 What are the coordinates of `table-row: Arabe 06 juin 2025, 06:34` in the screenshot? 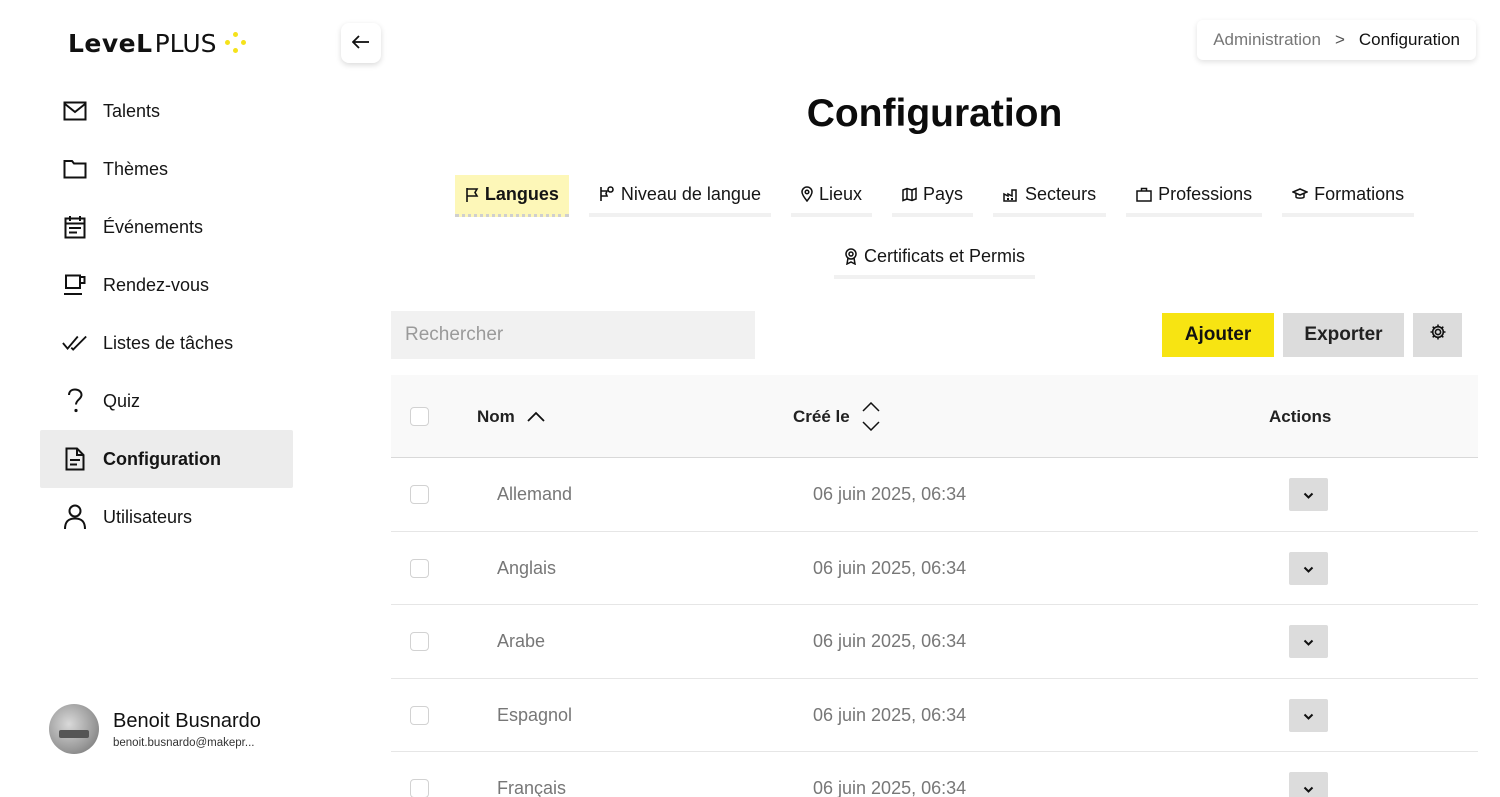 It's located at (934, 642).